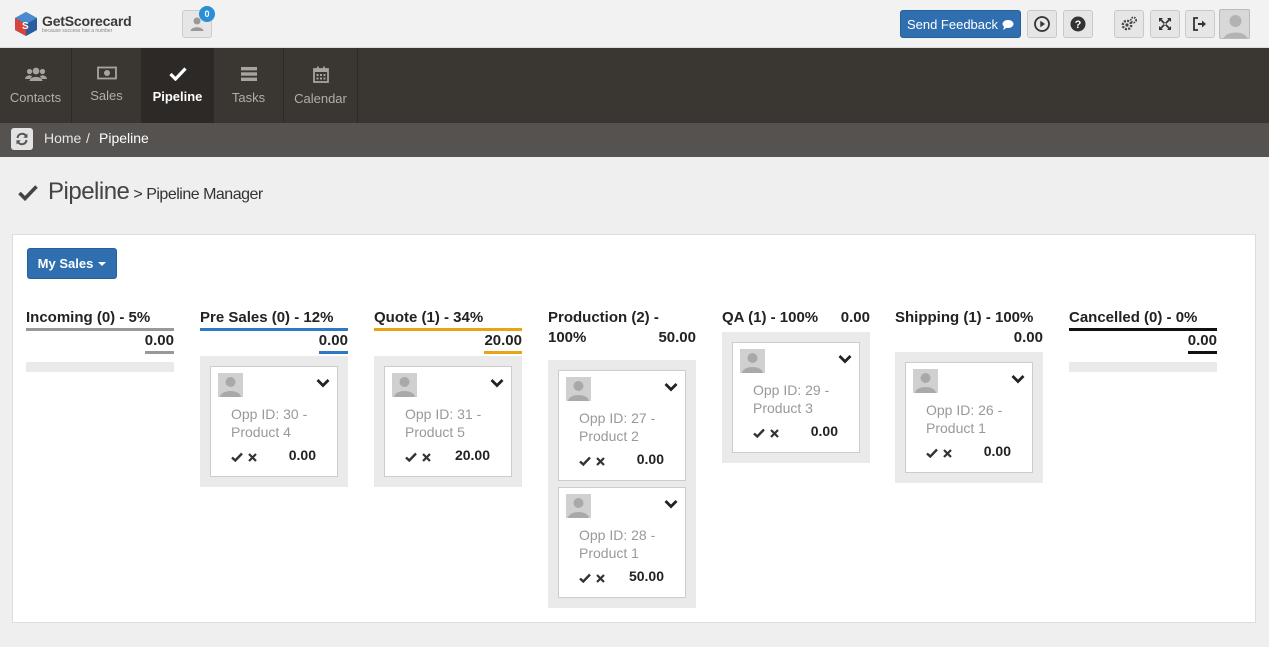  I want to click on send-feedback-button: Send Feedback, so click(960, 24).